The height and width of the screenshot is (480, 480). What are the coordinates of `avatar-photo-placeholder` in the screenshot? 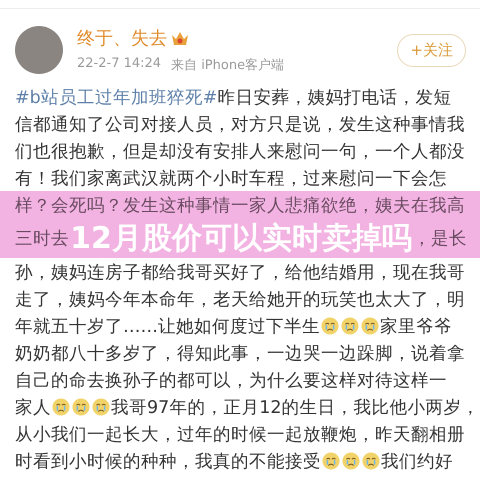 It's located at (39, 50).